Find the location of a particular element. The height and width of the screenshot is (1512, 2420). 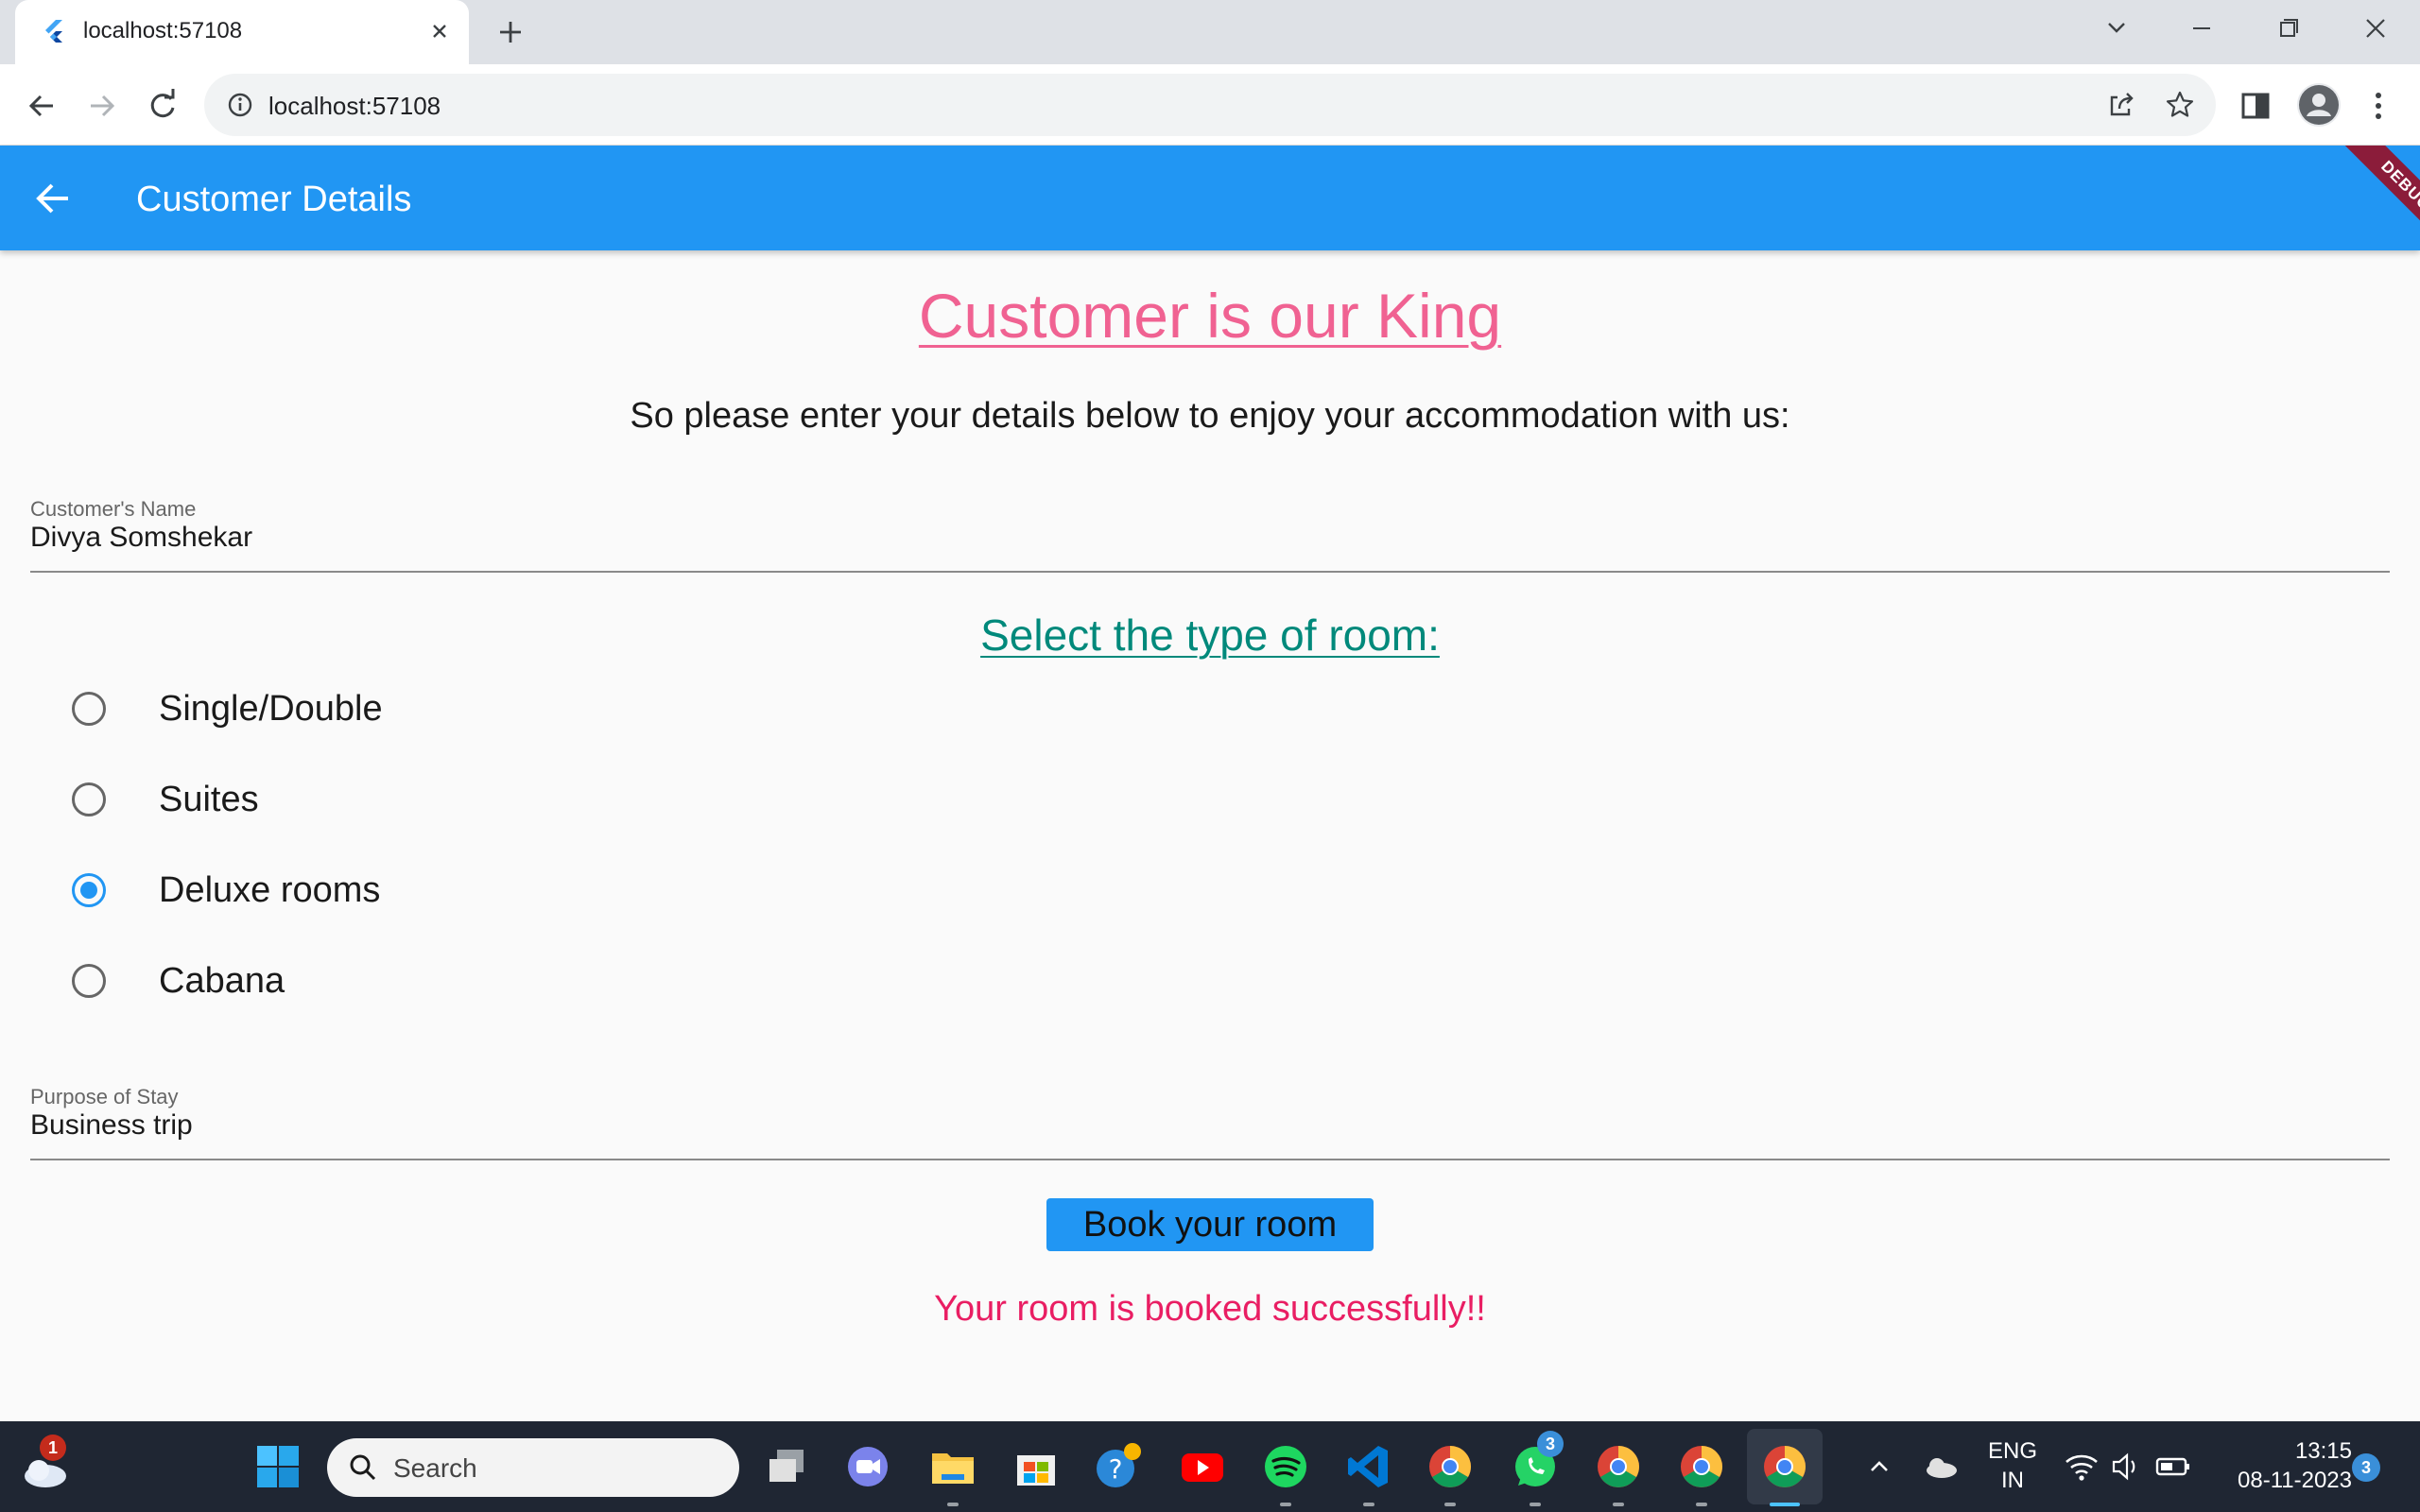

vscode-icon is located at coordinates (1368, 1466).